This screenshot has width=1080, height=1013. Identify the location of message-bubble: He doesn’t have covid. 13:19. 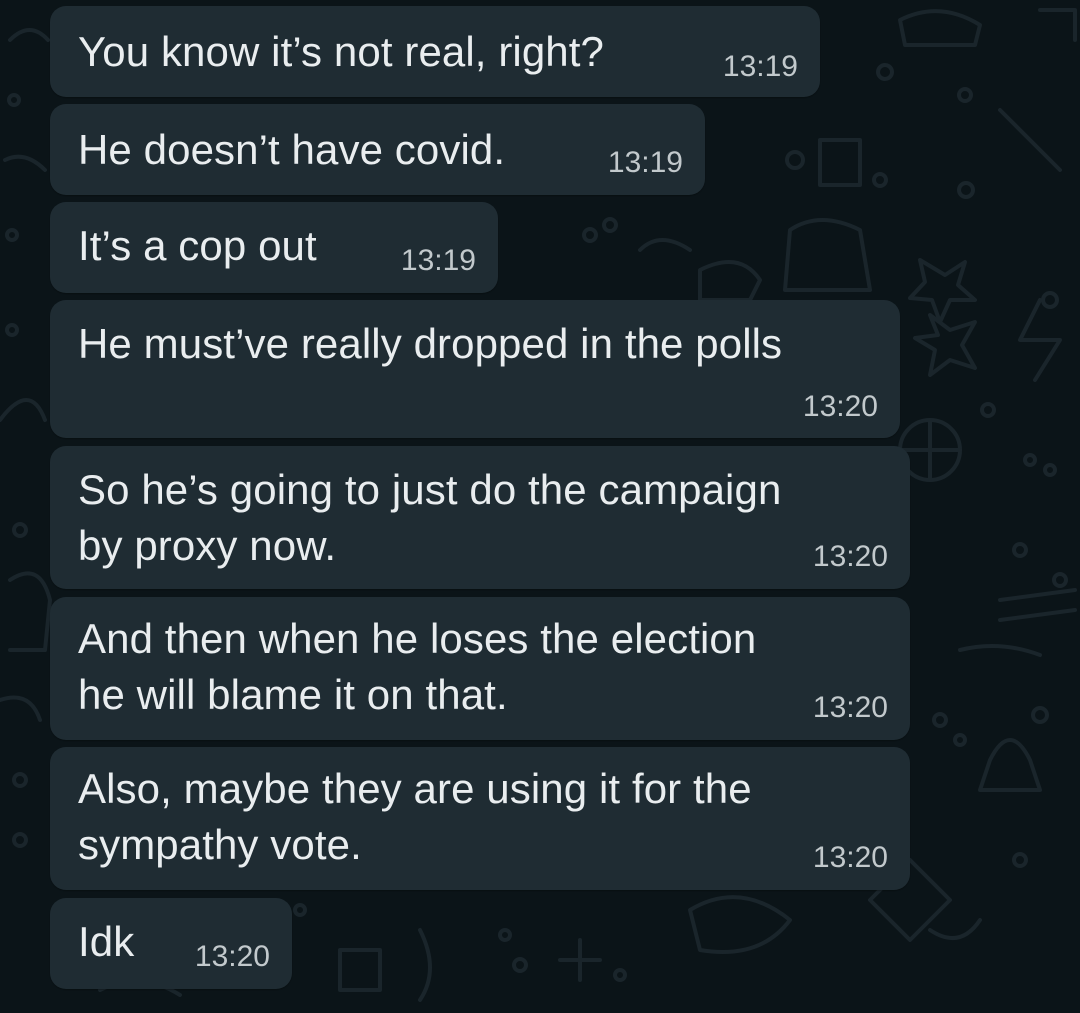
(377, 149).